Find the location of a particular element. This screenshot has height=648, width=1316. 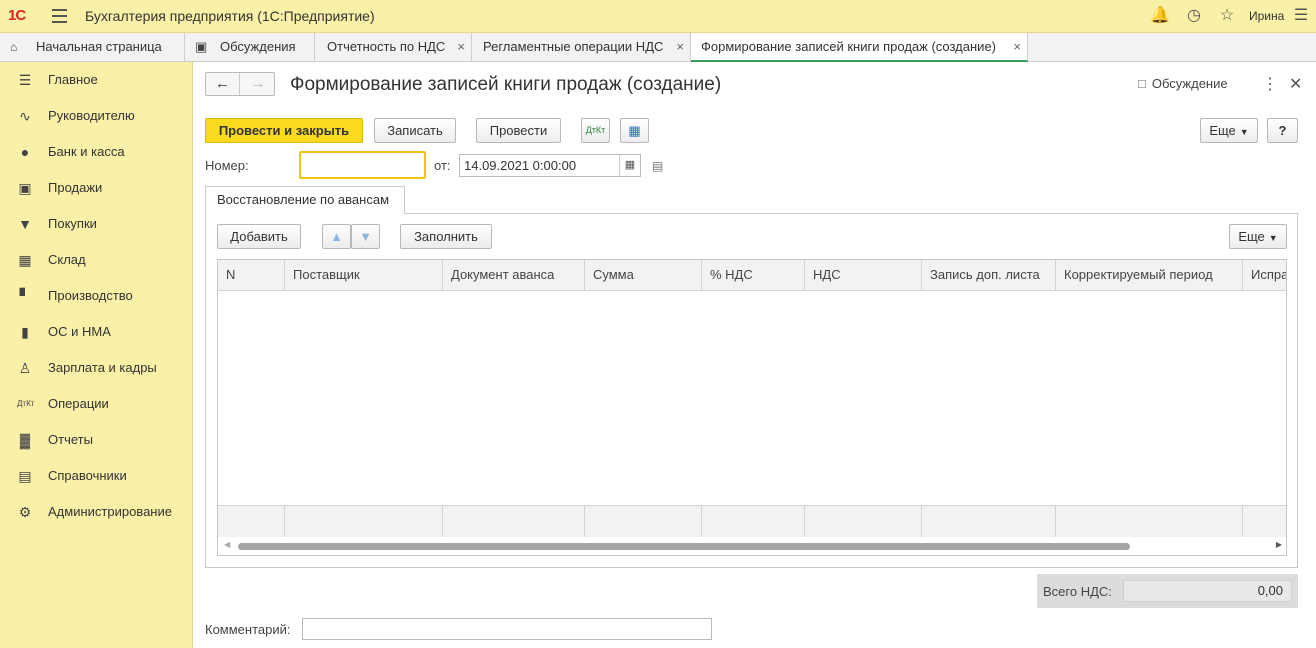

column-header: Документ аванса is located at coordinates (514, 275).